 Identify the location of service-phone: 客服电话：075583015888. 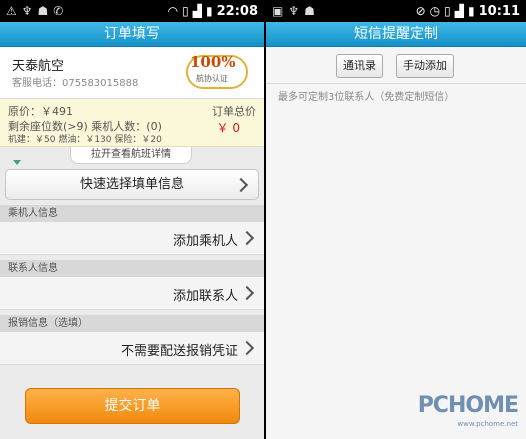
(75, 83).